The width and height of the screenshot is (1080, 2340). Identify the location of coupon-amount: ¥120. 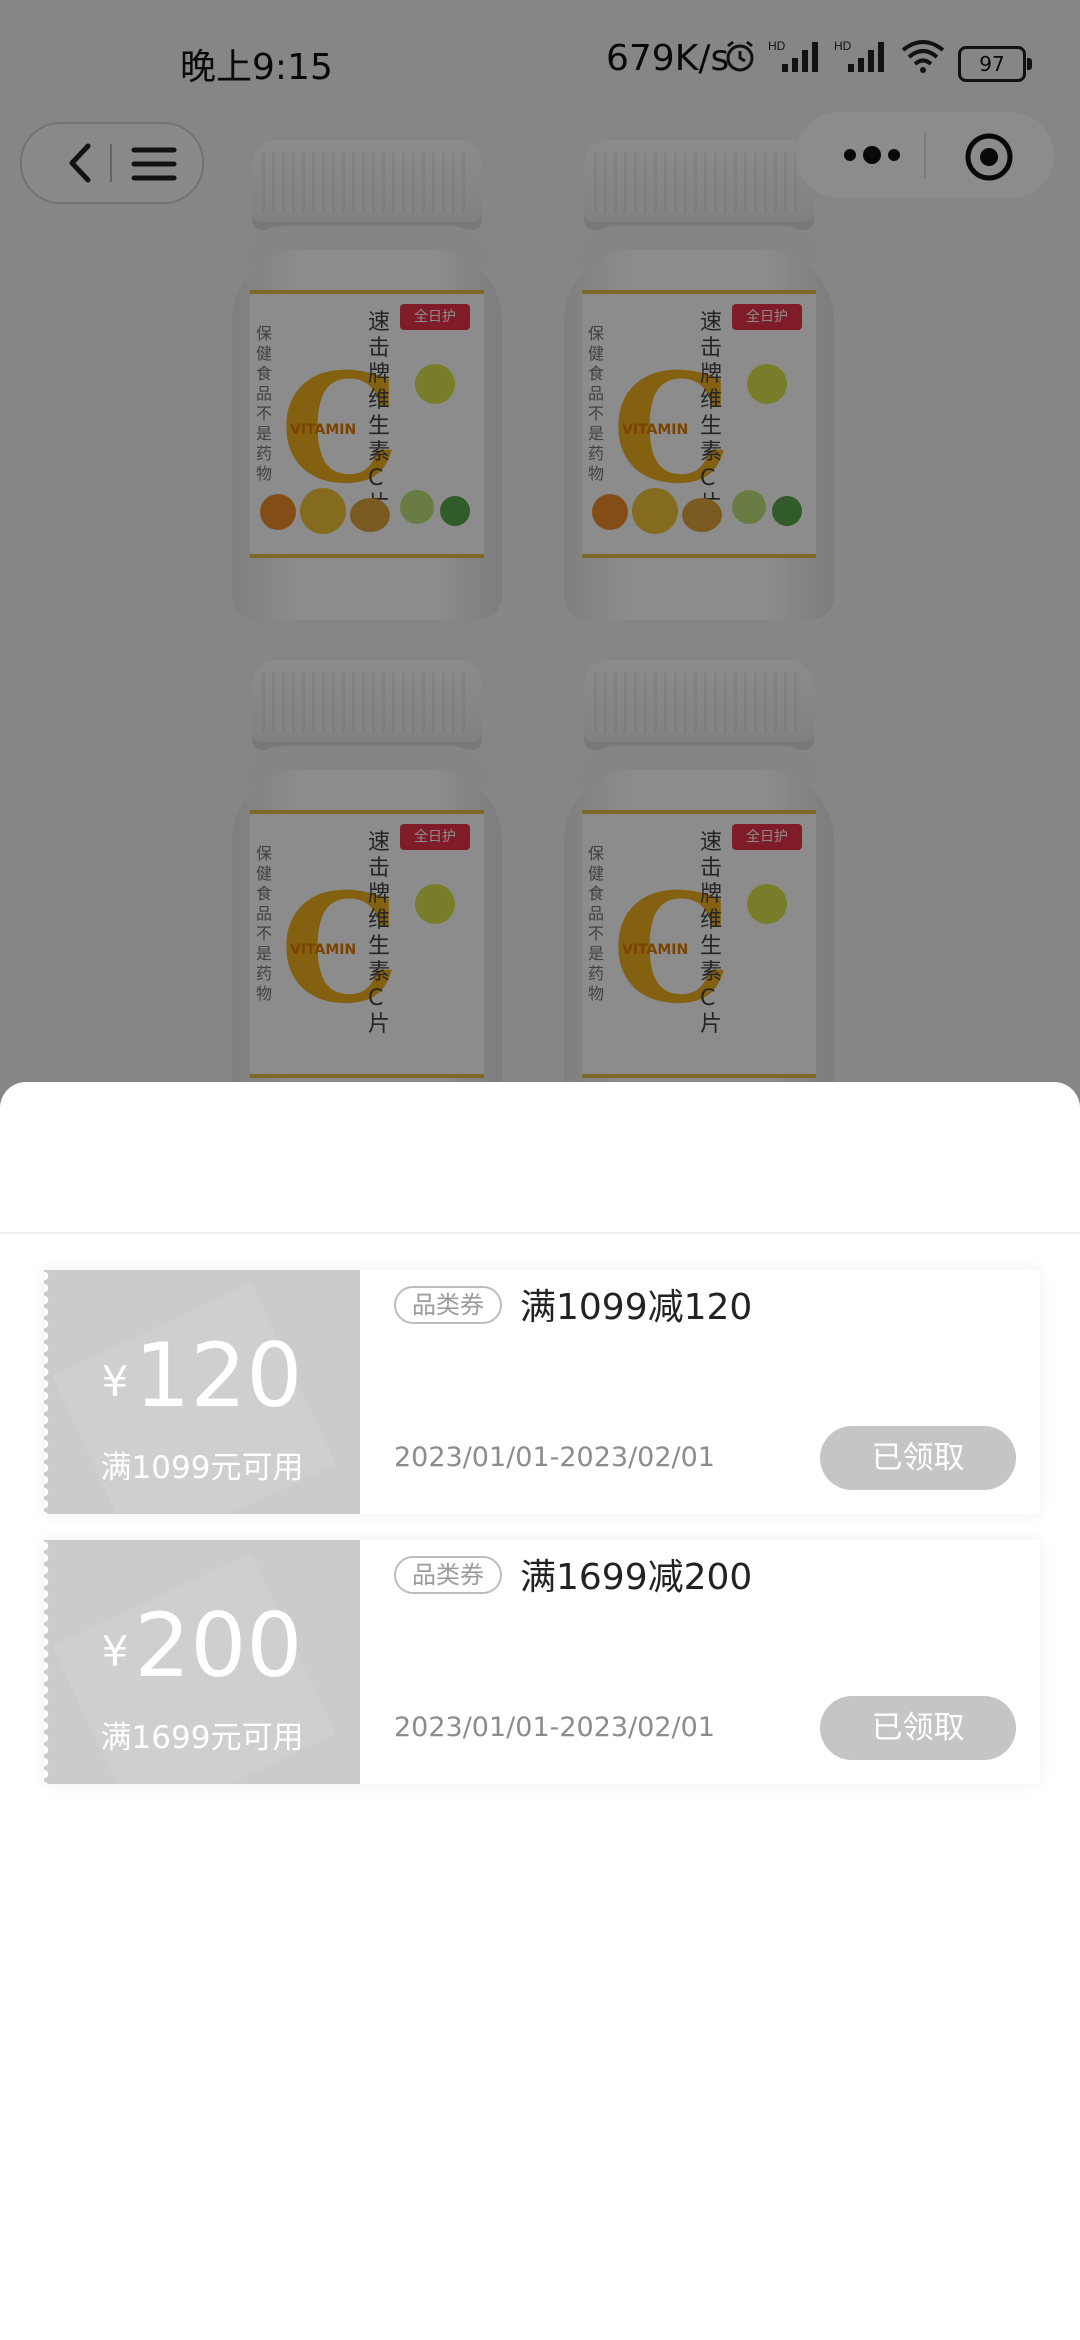
(202, 1376).